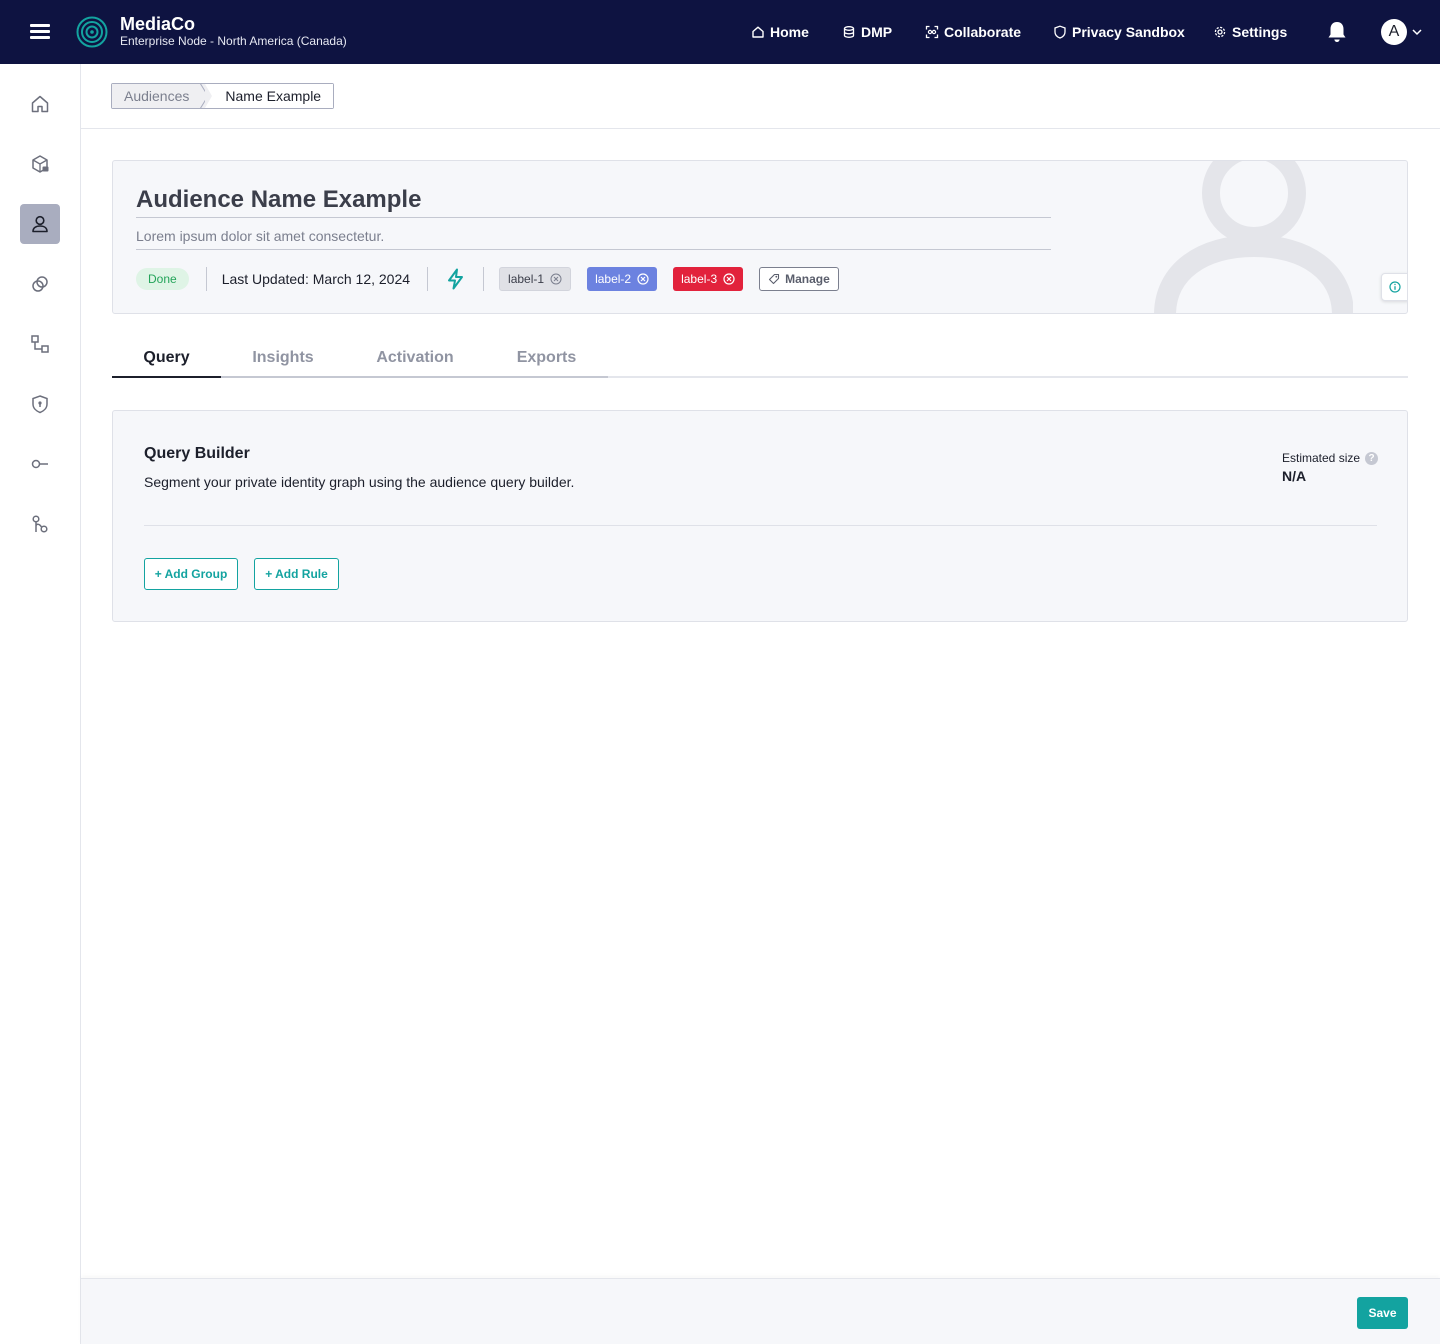 The image size is (1440, 1344). Describe the element at coordinates (1330, 467) in the screenshot. I see `estimated-size: Estimated size ? N/A` at that location.